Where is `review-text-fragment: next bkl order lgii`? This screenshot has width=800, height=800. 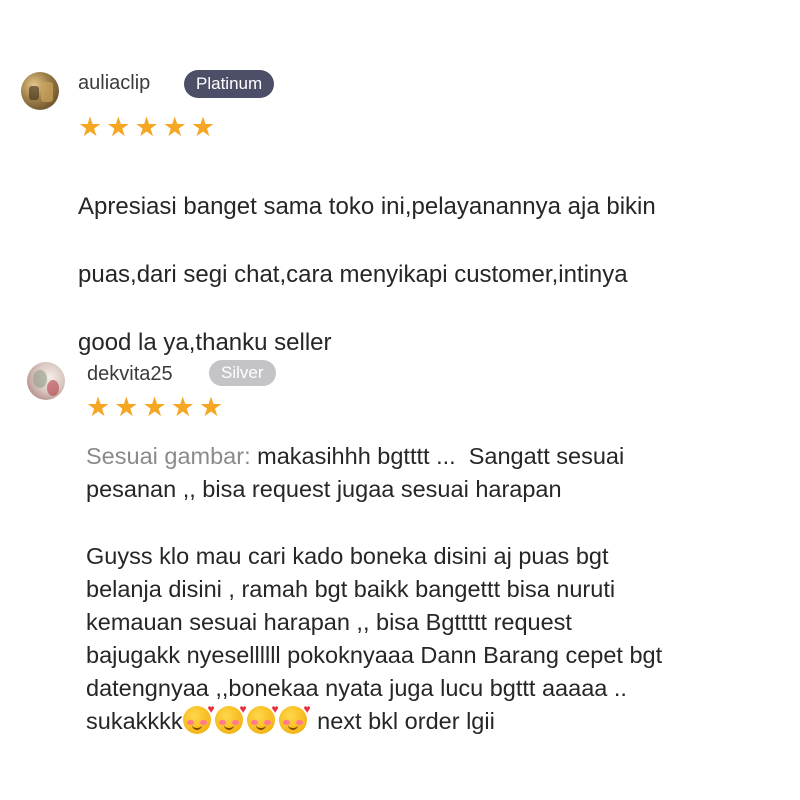 review-text-fragment: next bkl order lgii is located at coordinates (402, 721).